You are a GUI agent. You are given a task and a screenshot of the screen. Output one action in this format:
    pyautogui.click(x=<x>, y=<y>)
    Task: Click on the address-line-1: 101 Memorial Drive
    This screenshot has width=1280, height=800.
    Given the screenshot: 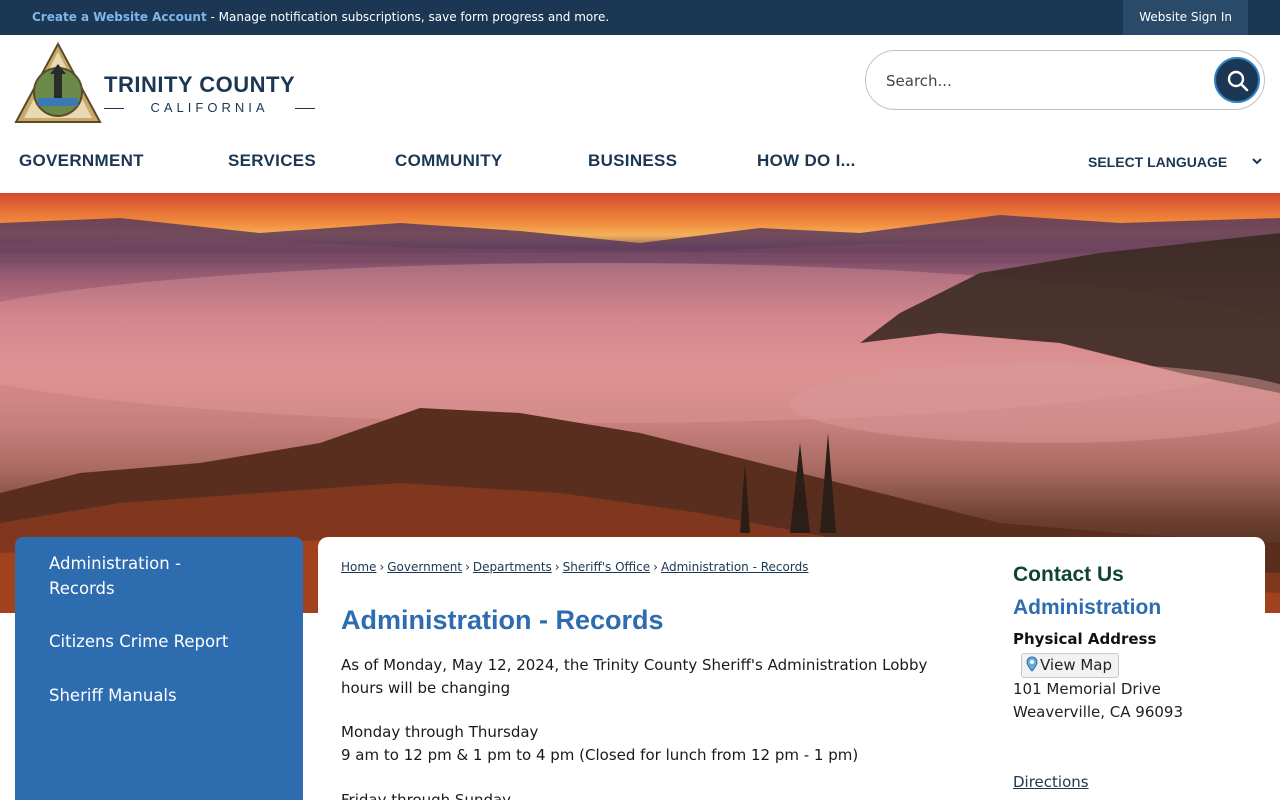 What is the action you would take?
    pyautogui.click(x=1087, y=689)
    